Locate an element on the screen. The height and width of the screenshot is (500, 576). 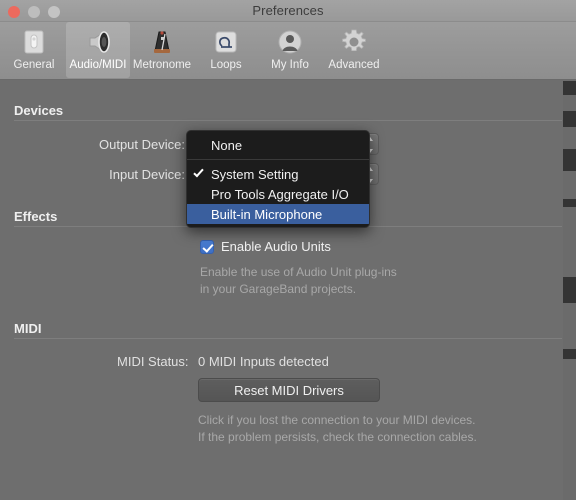
midi-status-value: 0 MIDI Inputs detected is located at coordinates (263, 361).